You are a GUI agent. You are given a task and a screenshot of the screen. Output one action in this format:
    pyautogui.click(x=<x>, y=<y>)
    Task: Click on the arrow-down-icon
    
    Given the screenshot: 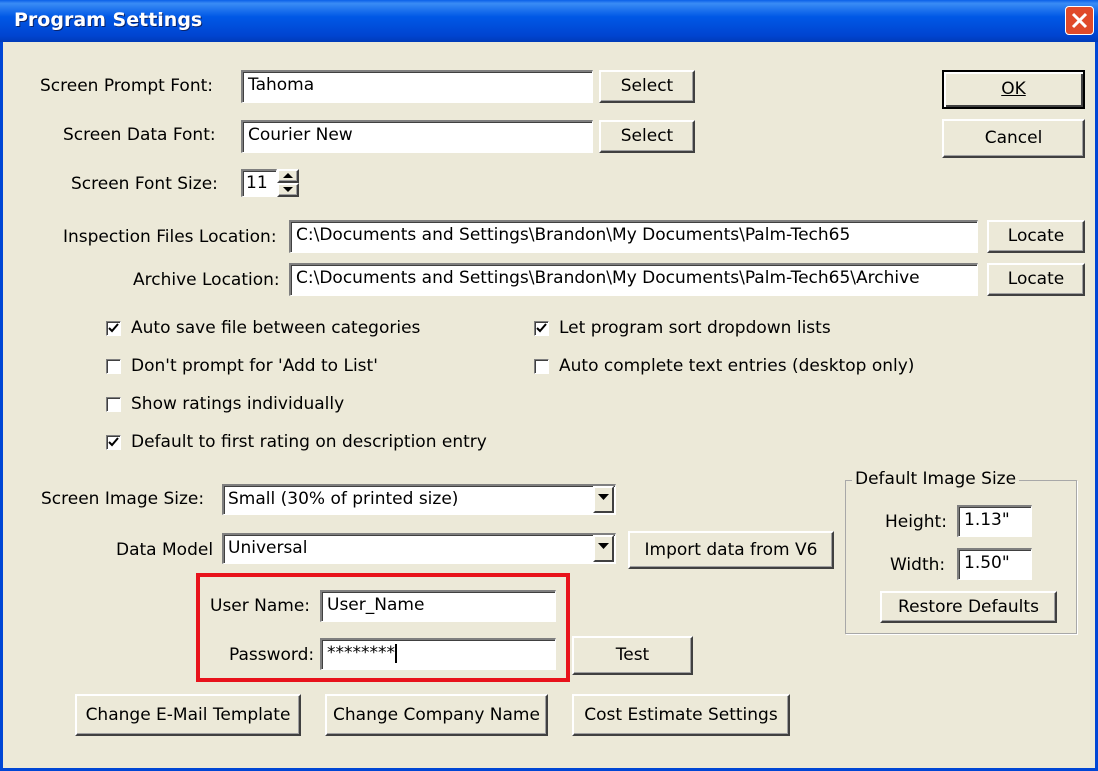 What is the action you would take?
    pyautogui.click(x=288, y=189)
    